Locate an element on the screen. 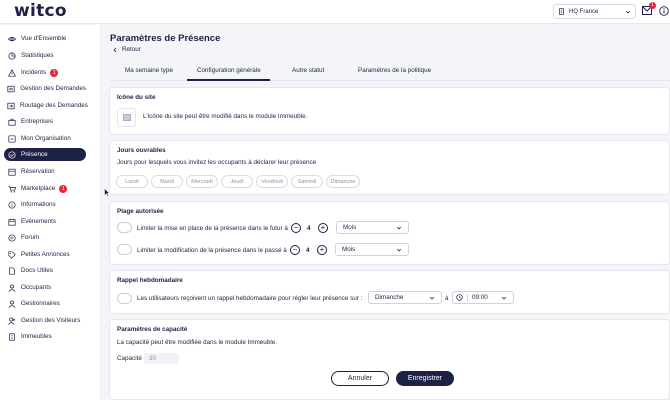  warning-icon is located at coordinates (11, 72).